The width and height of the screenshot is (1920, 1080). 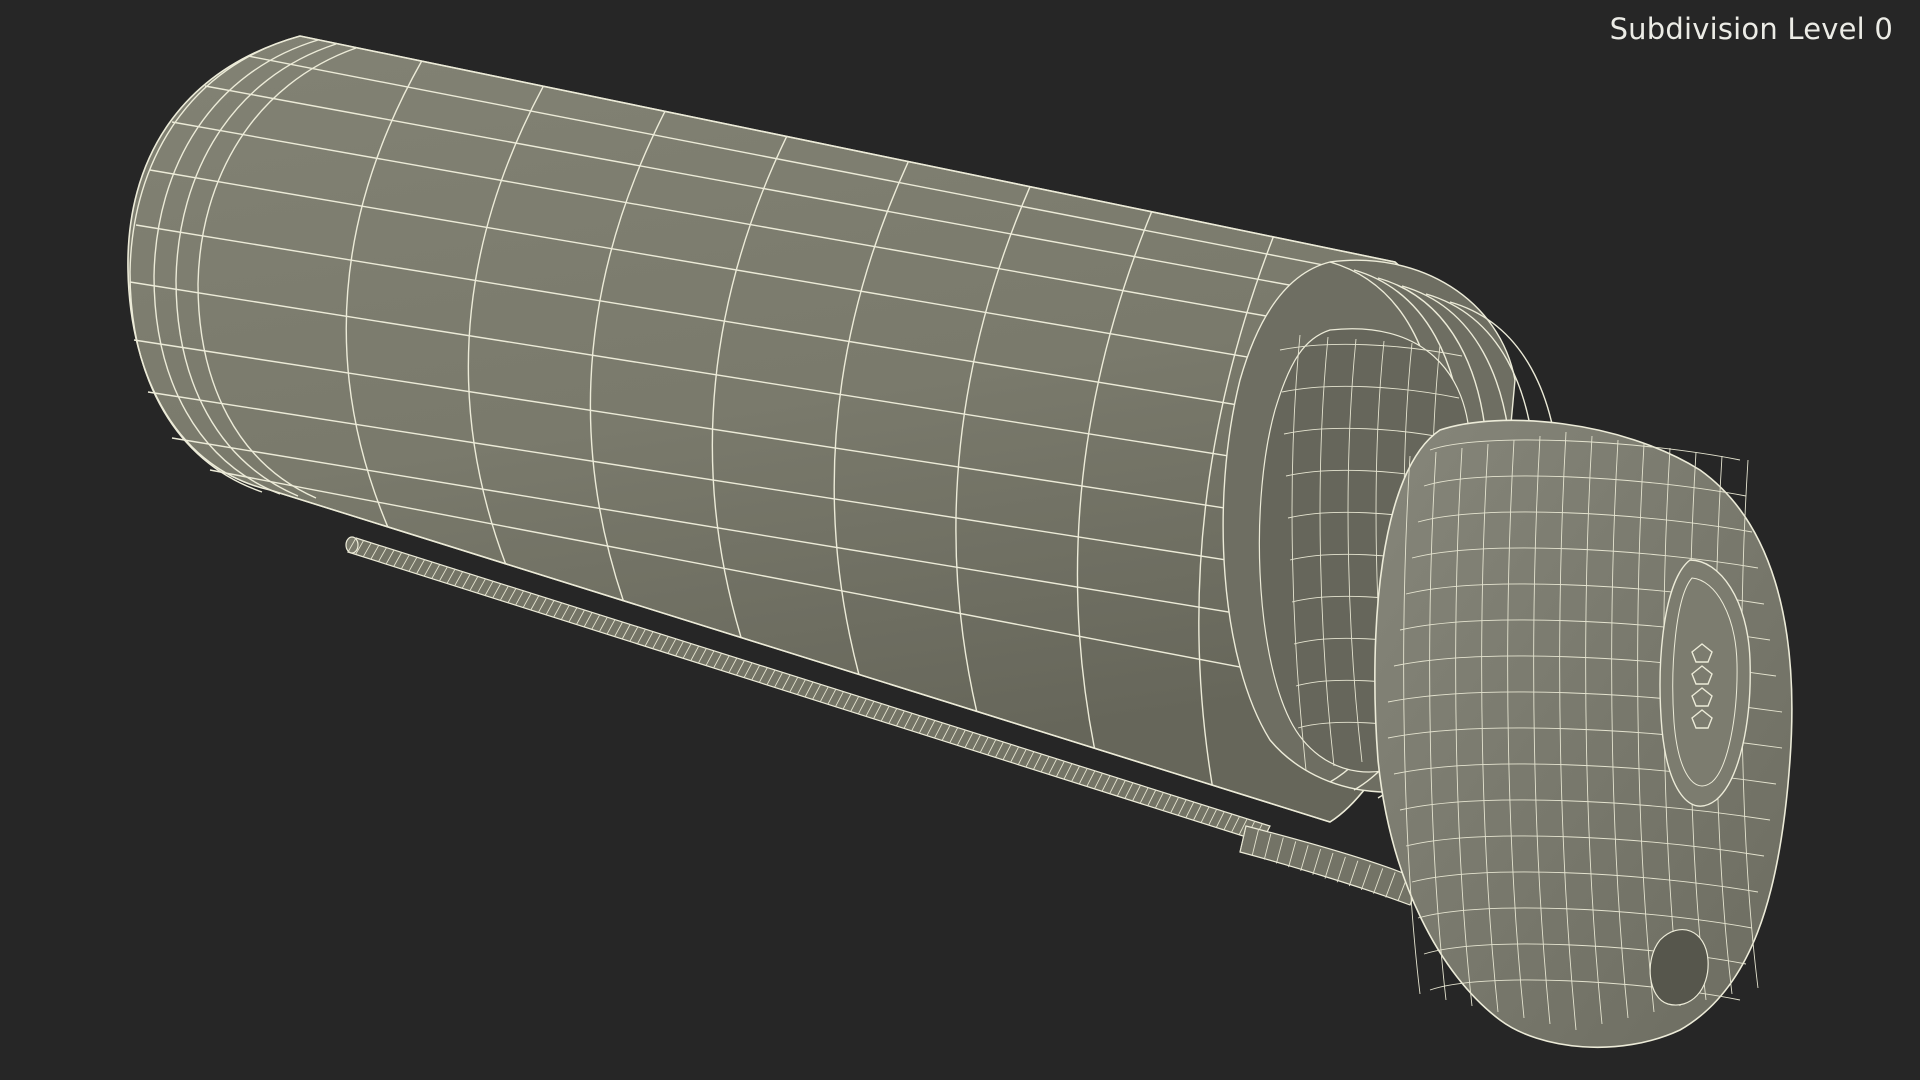 I want to click on end-cap, so click(x=1583, y=734).